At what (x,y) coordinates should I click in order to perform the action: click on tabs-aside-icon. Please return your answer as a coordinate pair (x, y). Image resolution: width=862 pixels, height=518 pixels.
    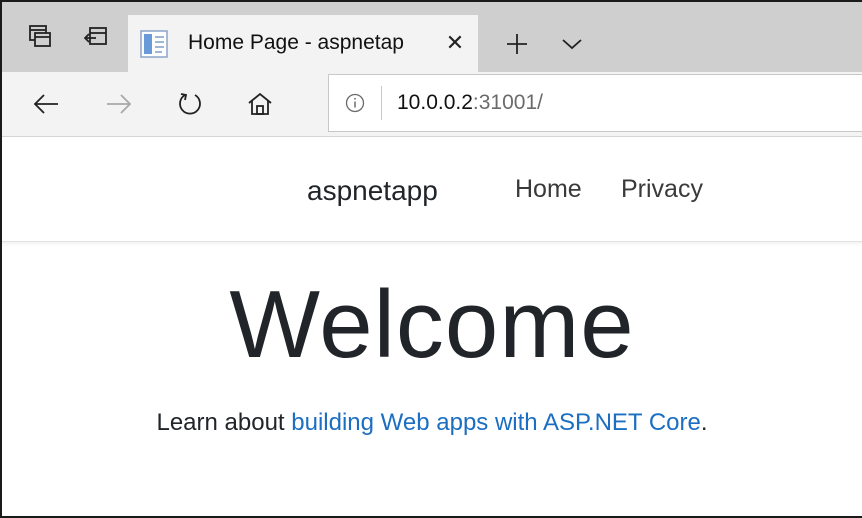
    Looking at the image, I should click on (95, 36).